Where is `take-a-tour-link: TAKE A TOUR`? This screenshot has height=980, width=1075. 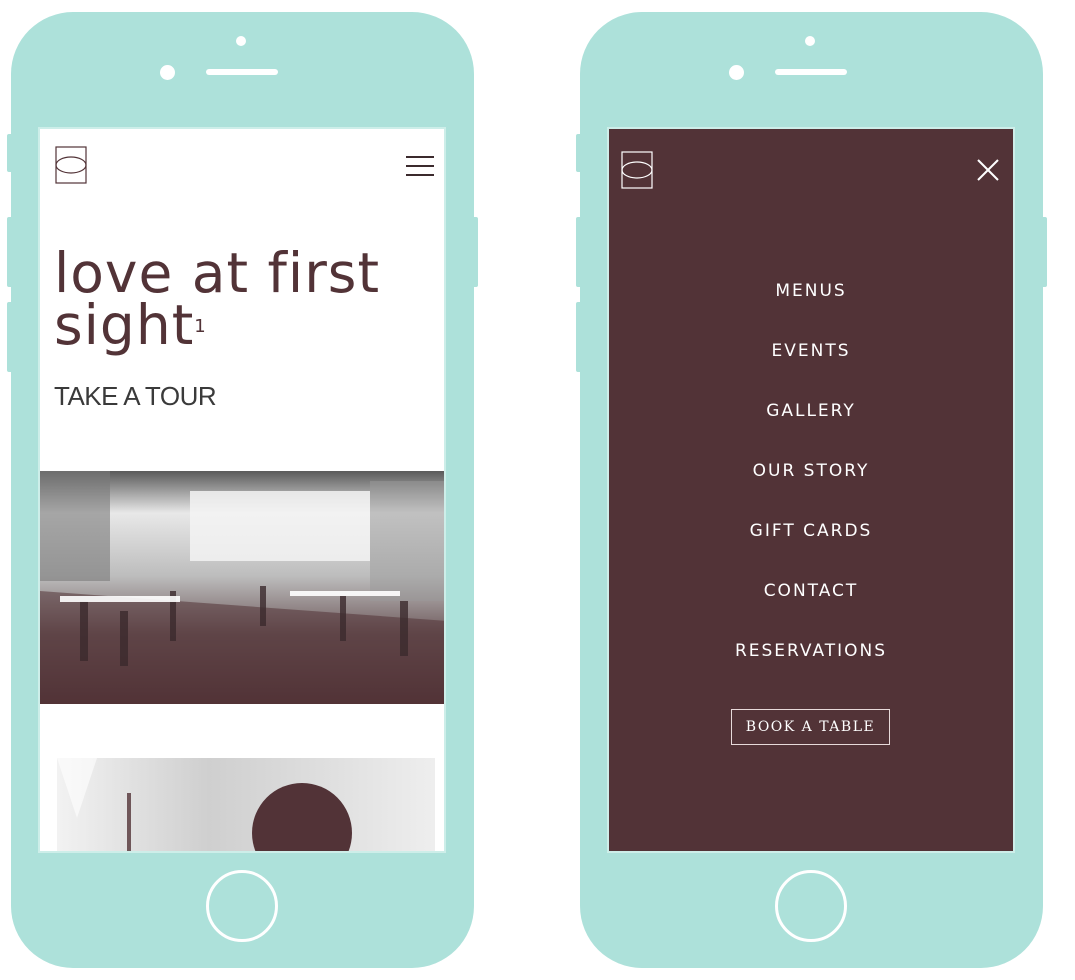 take-a-tour-link: TAKE A TOUR is located at coordinates (135, 396).